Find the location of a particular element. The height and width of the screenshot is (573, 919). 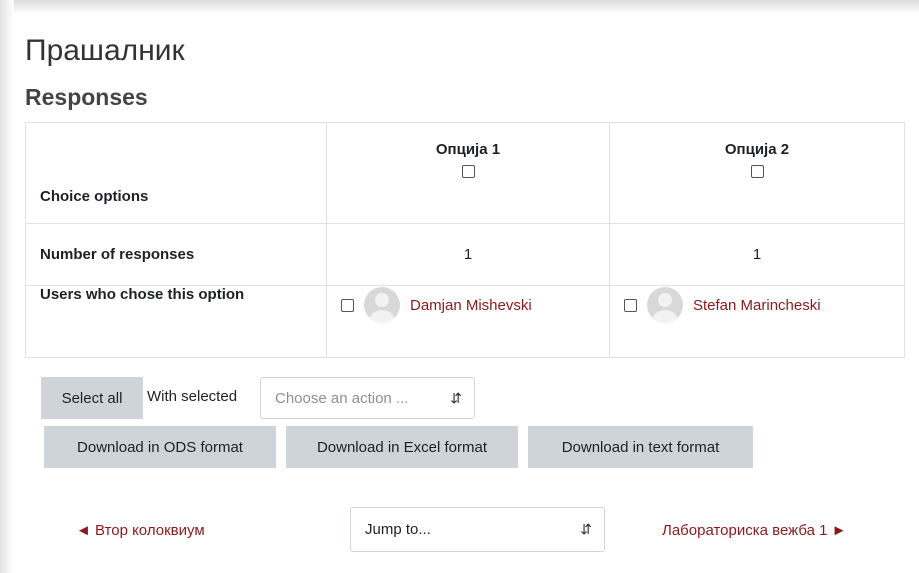

row-label-choice-options: Choice options is located at coordinates (94, 196).